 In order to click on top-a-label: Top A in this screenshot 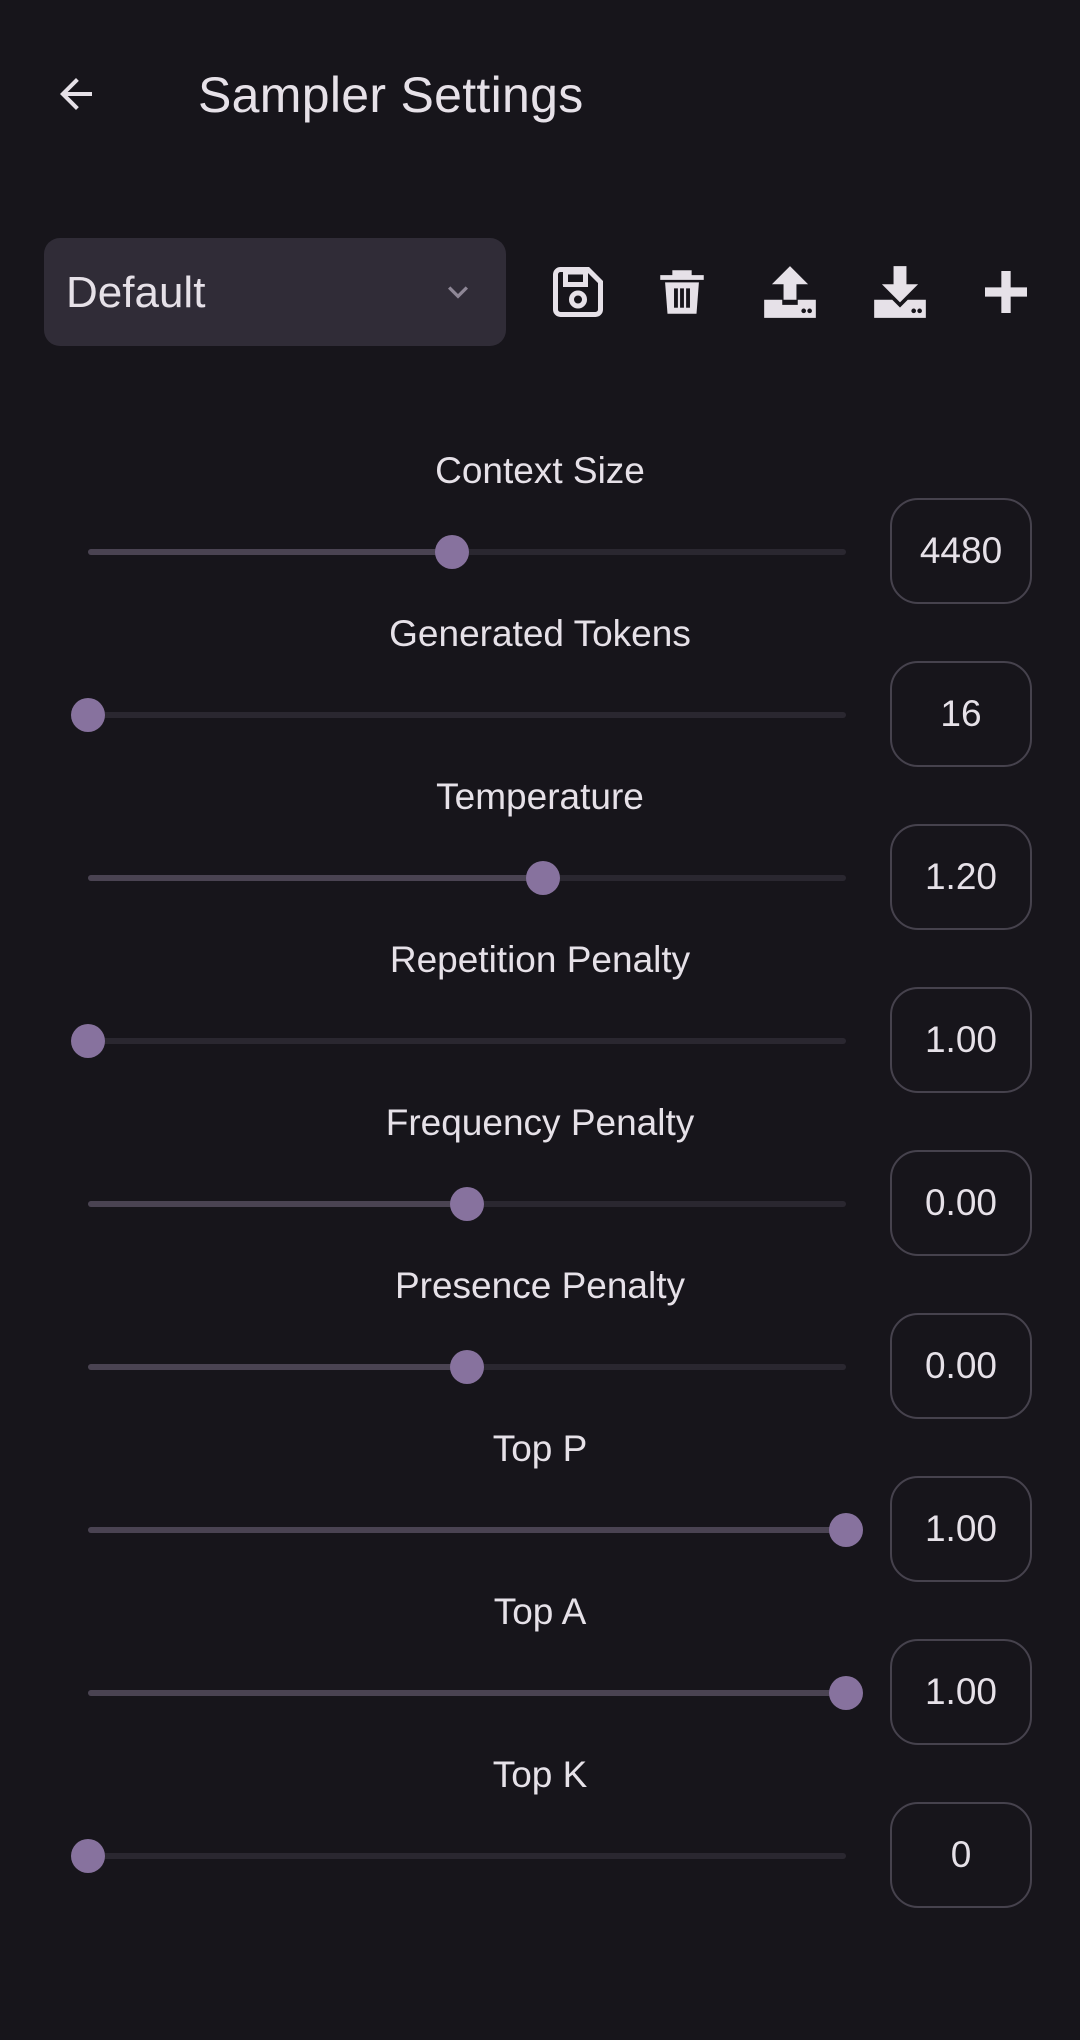, I will do `click(540, 1611)`.